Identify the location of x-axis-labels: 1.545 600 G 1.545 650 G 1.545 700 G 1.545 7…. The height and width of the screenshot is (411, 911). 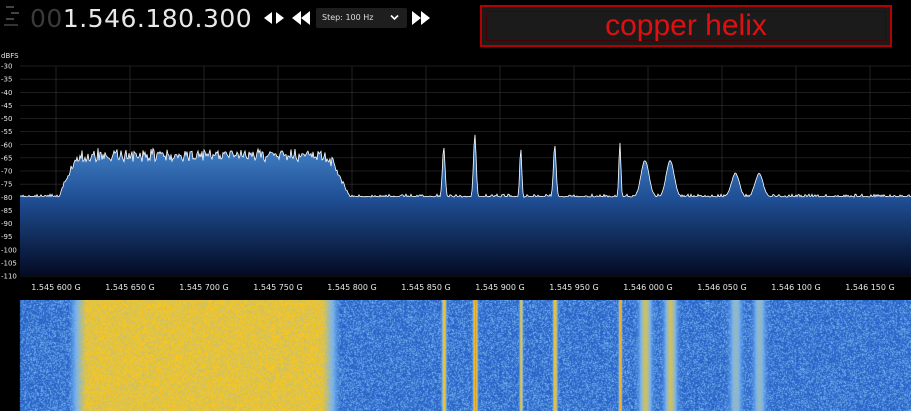
(462, 287).